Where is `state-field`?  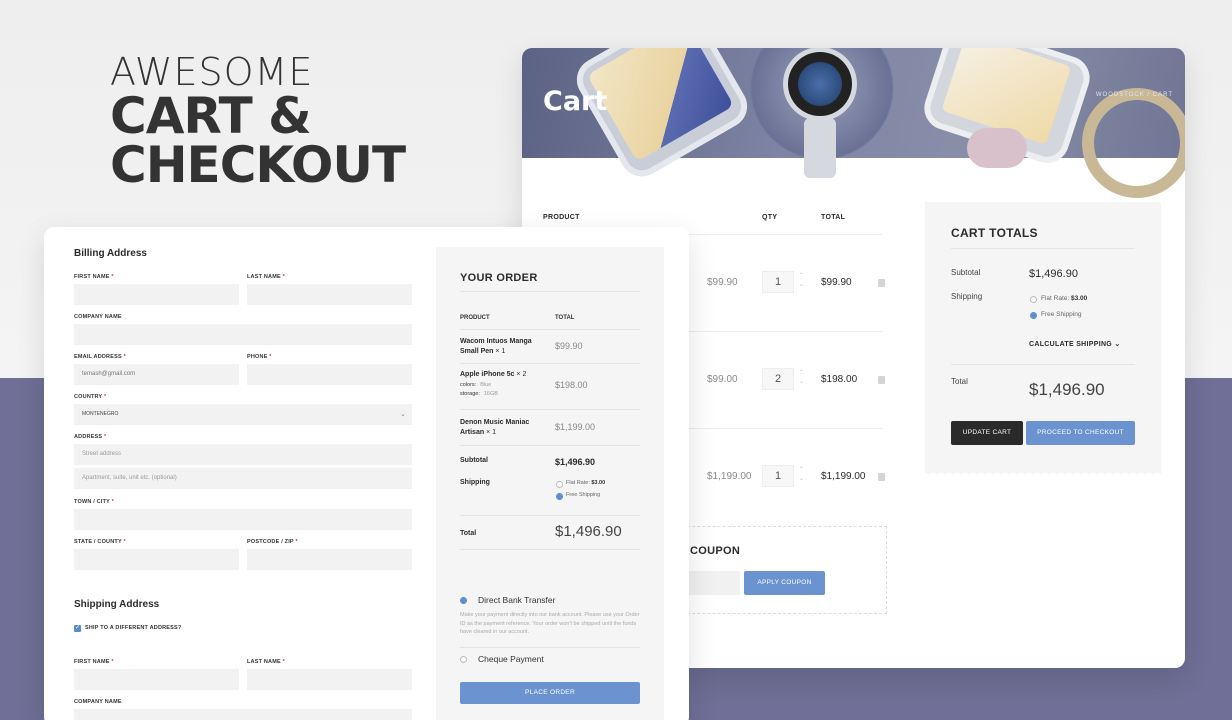 state-field is located at coordinates (156, 559).